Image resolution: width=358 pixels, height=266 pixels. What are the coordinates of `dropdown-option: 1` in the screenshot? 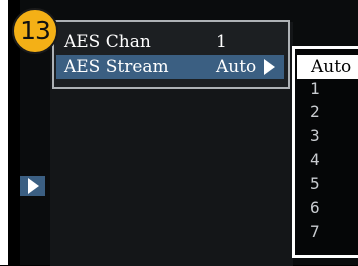 It's located at (315, 89).